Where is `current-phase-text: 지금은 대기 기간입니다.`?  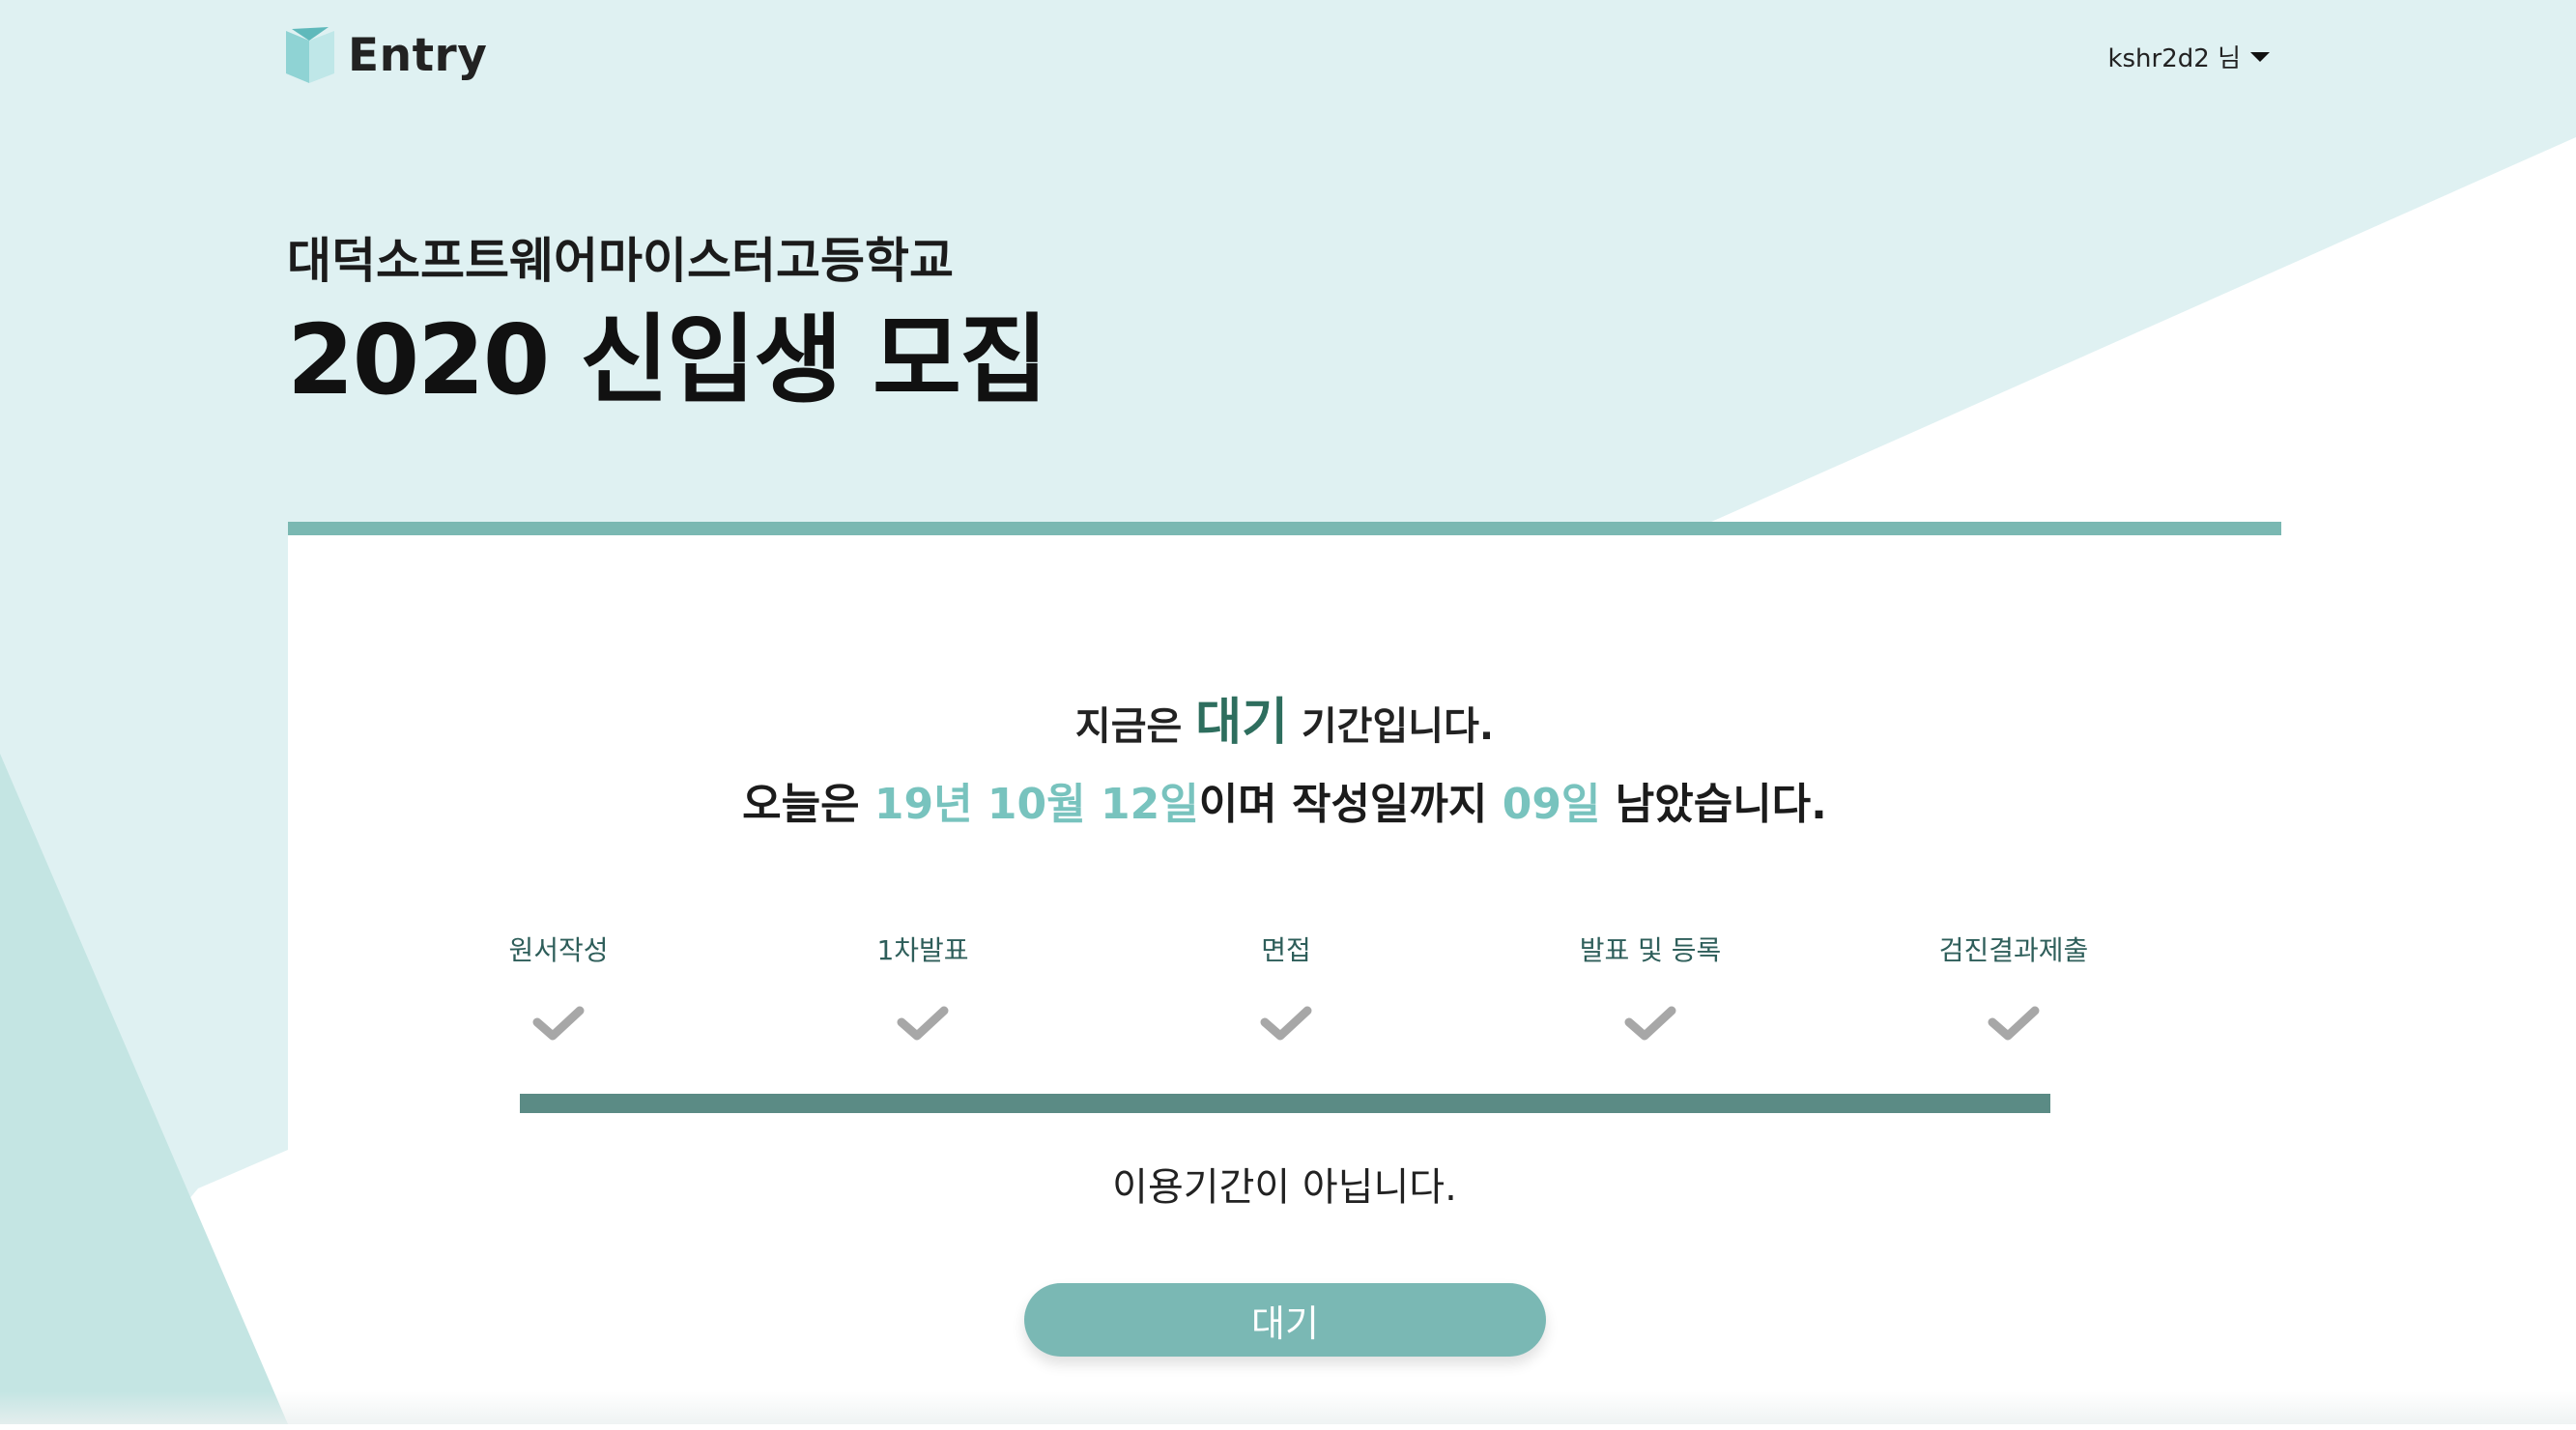 current-phase-text: 지금은 대기 기간입니다. is located at coordinates (1285, 717).